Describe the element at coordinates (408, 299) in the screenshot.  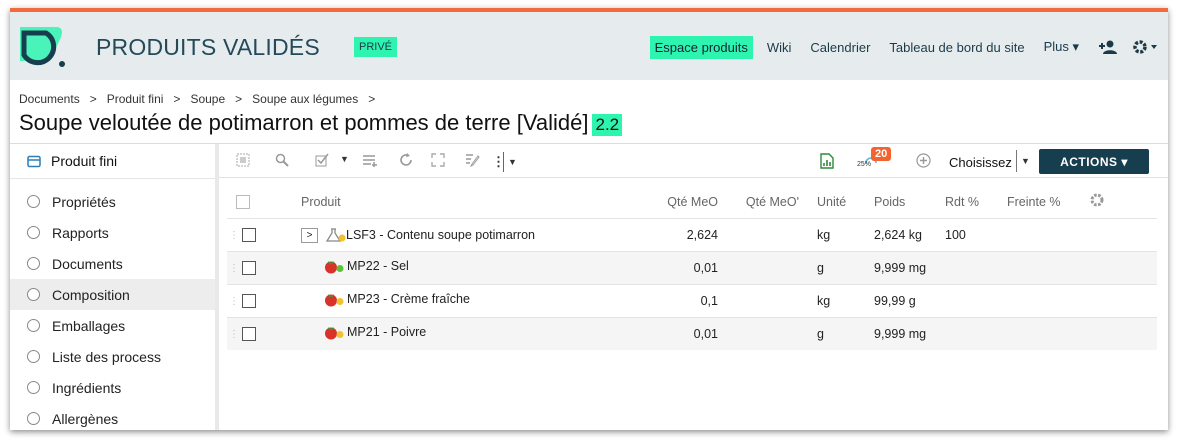
I see `product-name: MP23 - Crème fraîche` at that location.